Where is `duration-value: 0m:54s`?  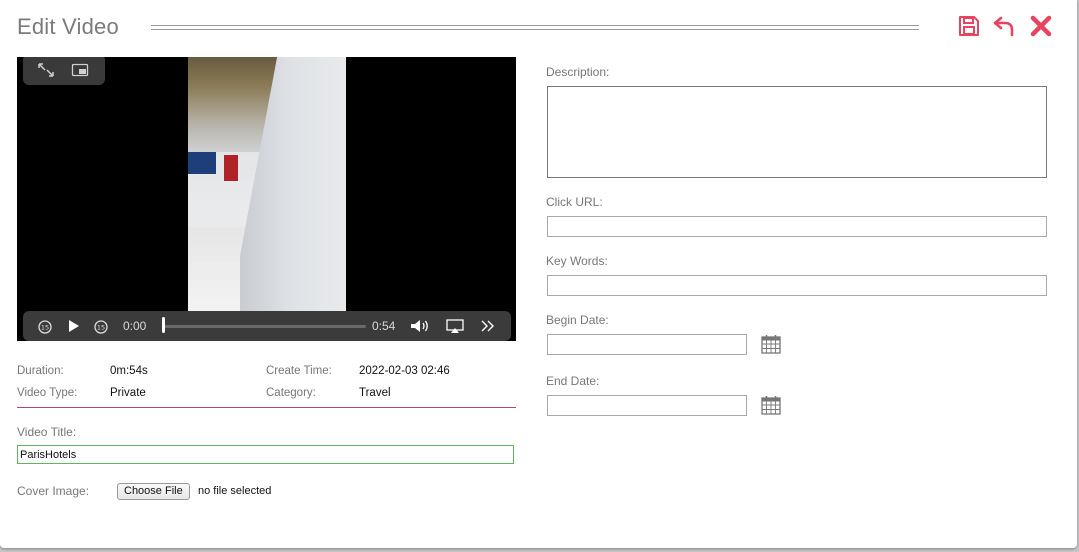
duration-value: 0m:54s is located at coordinates (129, 371).